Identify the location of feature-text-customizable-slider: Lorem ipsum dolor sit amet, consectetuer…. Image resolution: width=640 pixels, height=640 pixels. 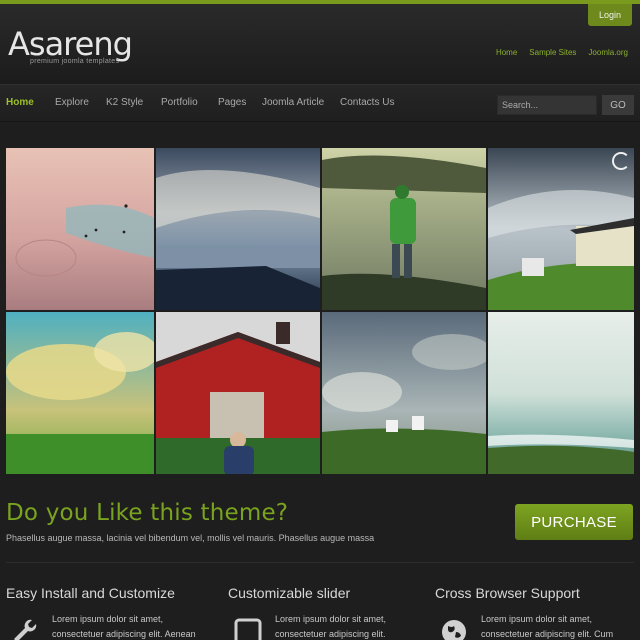
(331, 626).